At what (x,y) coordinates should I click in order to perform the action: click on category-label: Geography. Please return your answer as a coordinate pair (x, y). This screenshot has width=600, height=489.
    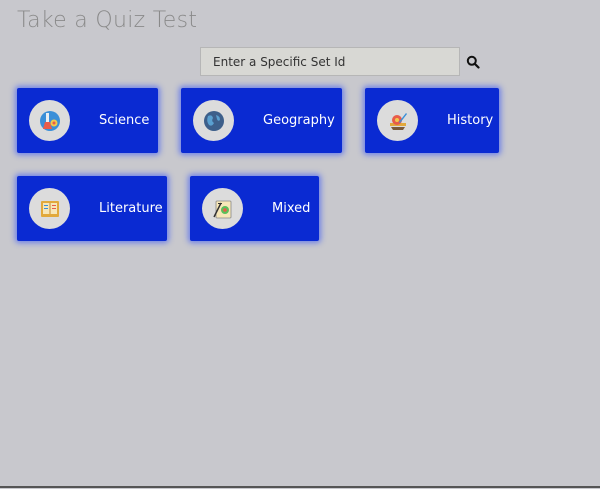
    Looking at the image, I should click on (299, 120).